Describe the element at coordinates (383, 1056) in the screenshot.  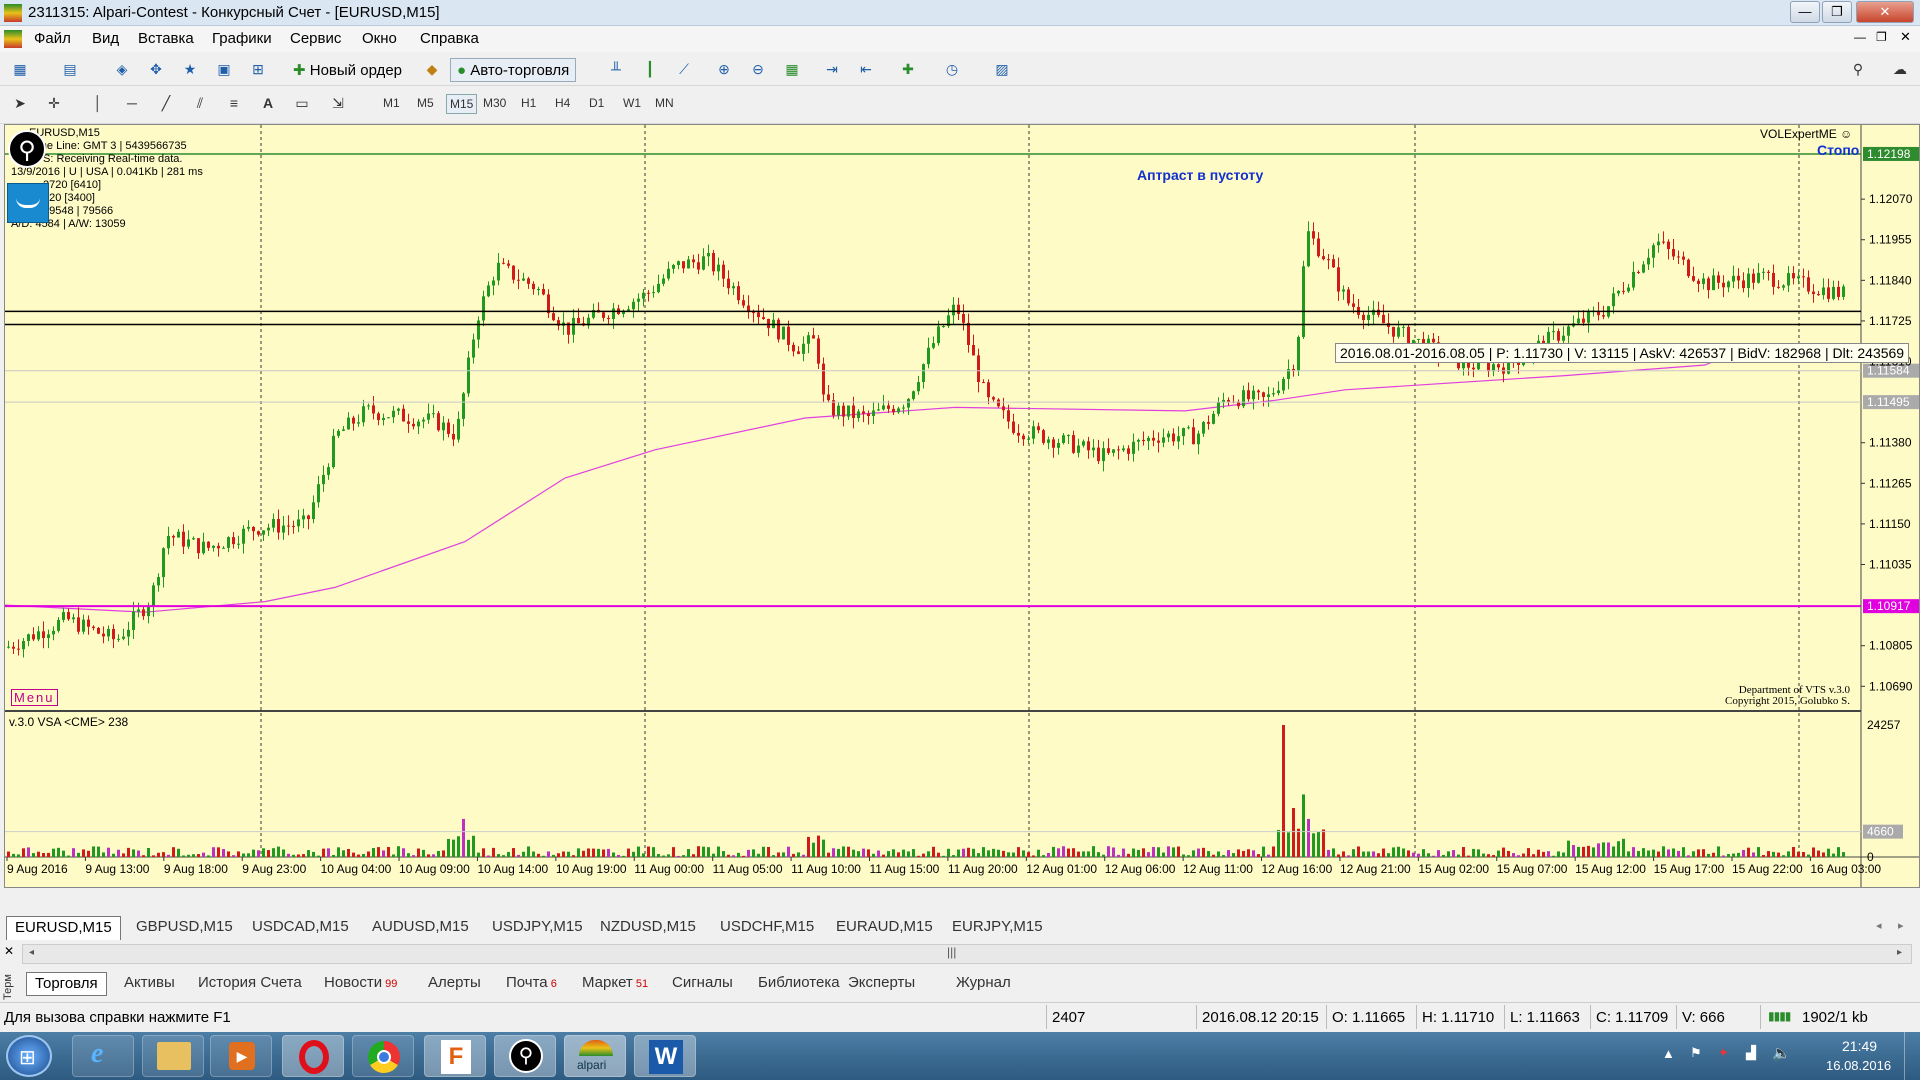
I see `chrome-icon` at that location.